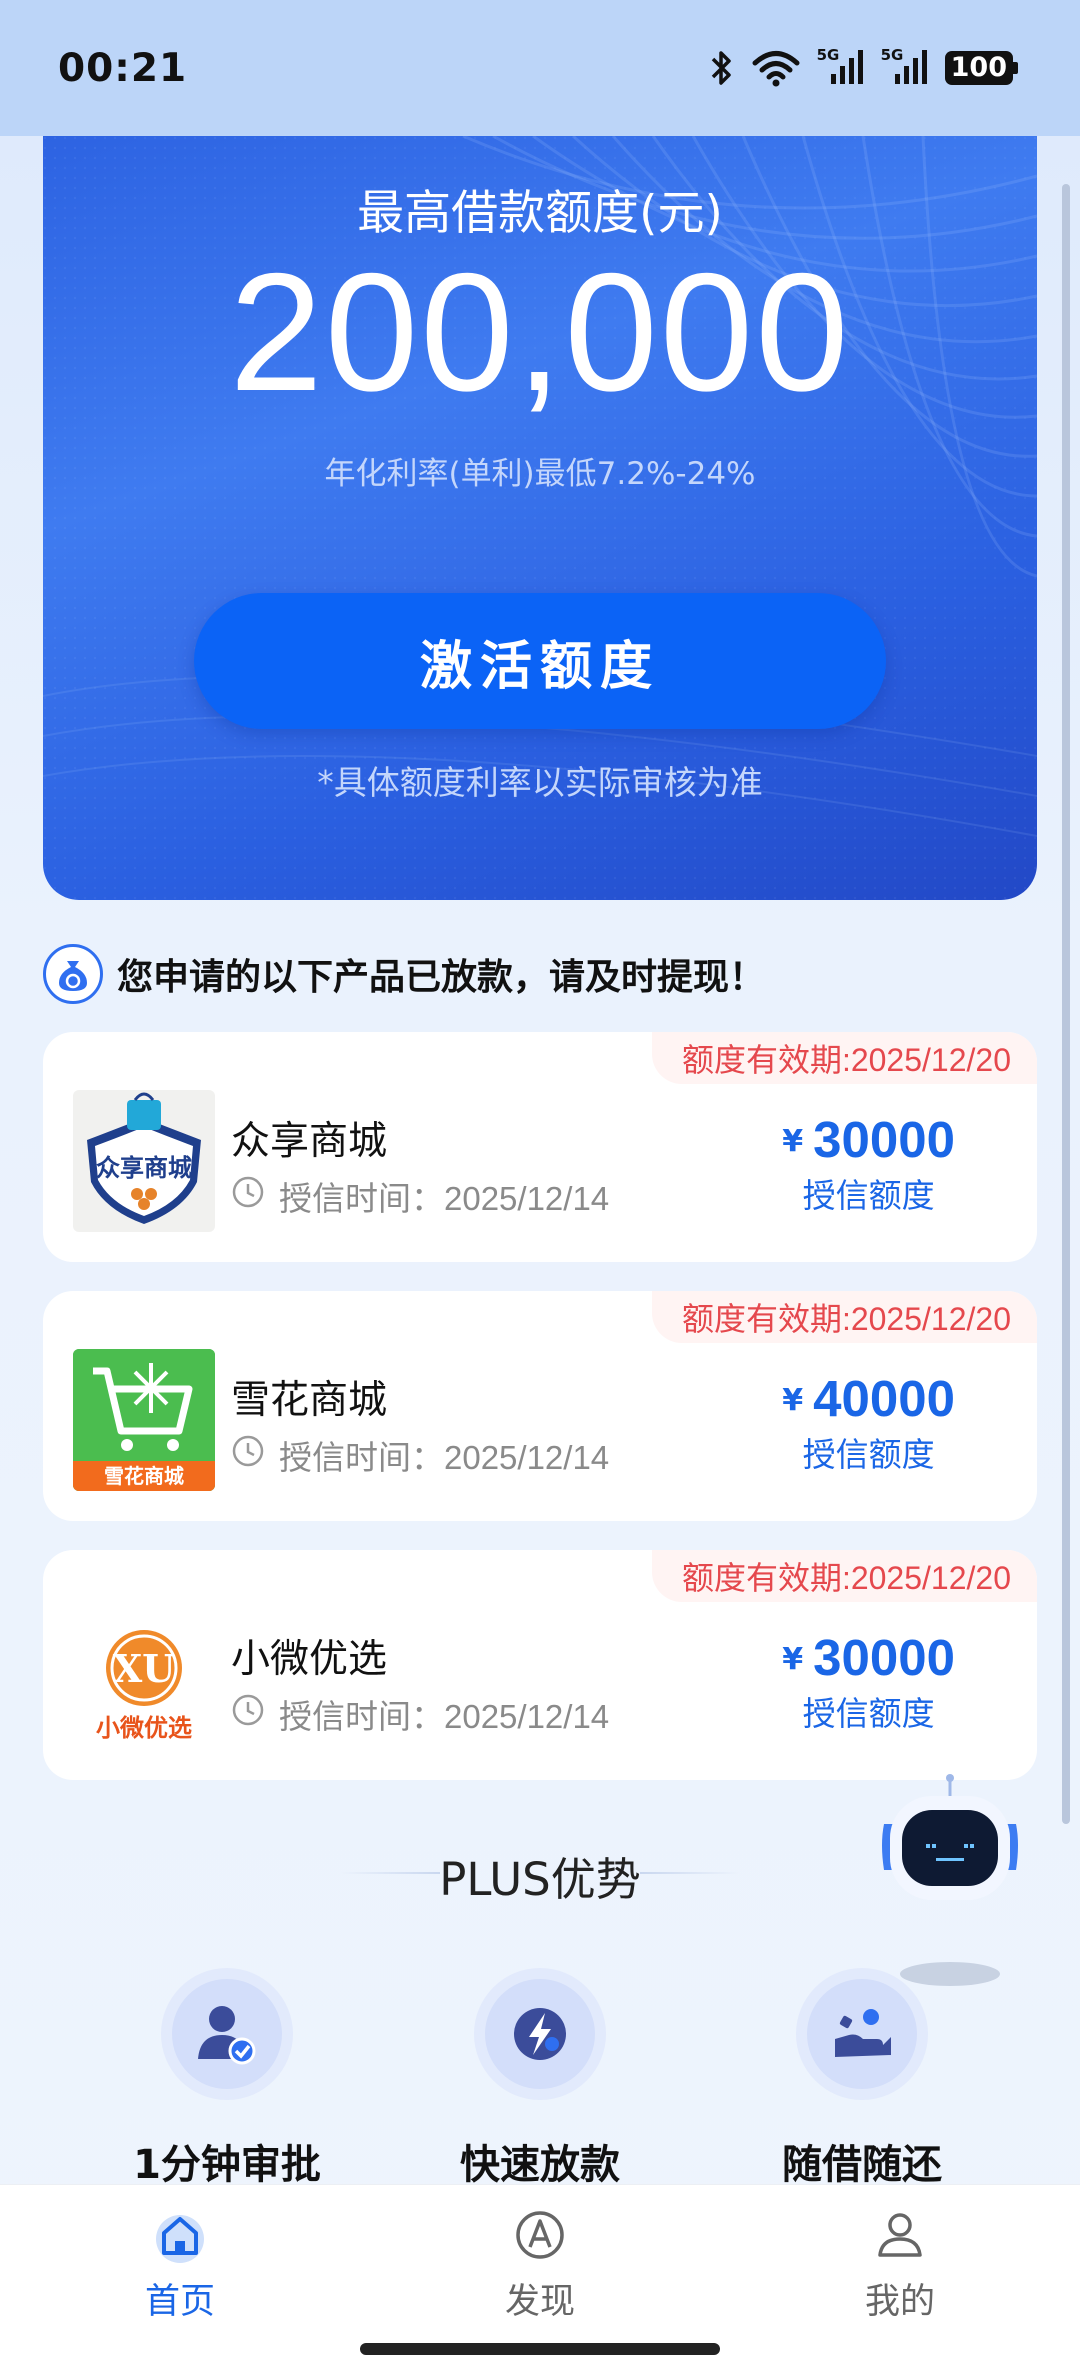  I want to click on svg-text: XU, so click(144, 1668).